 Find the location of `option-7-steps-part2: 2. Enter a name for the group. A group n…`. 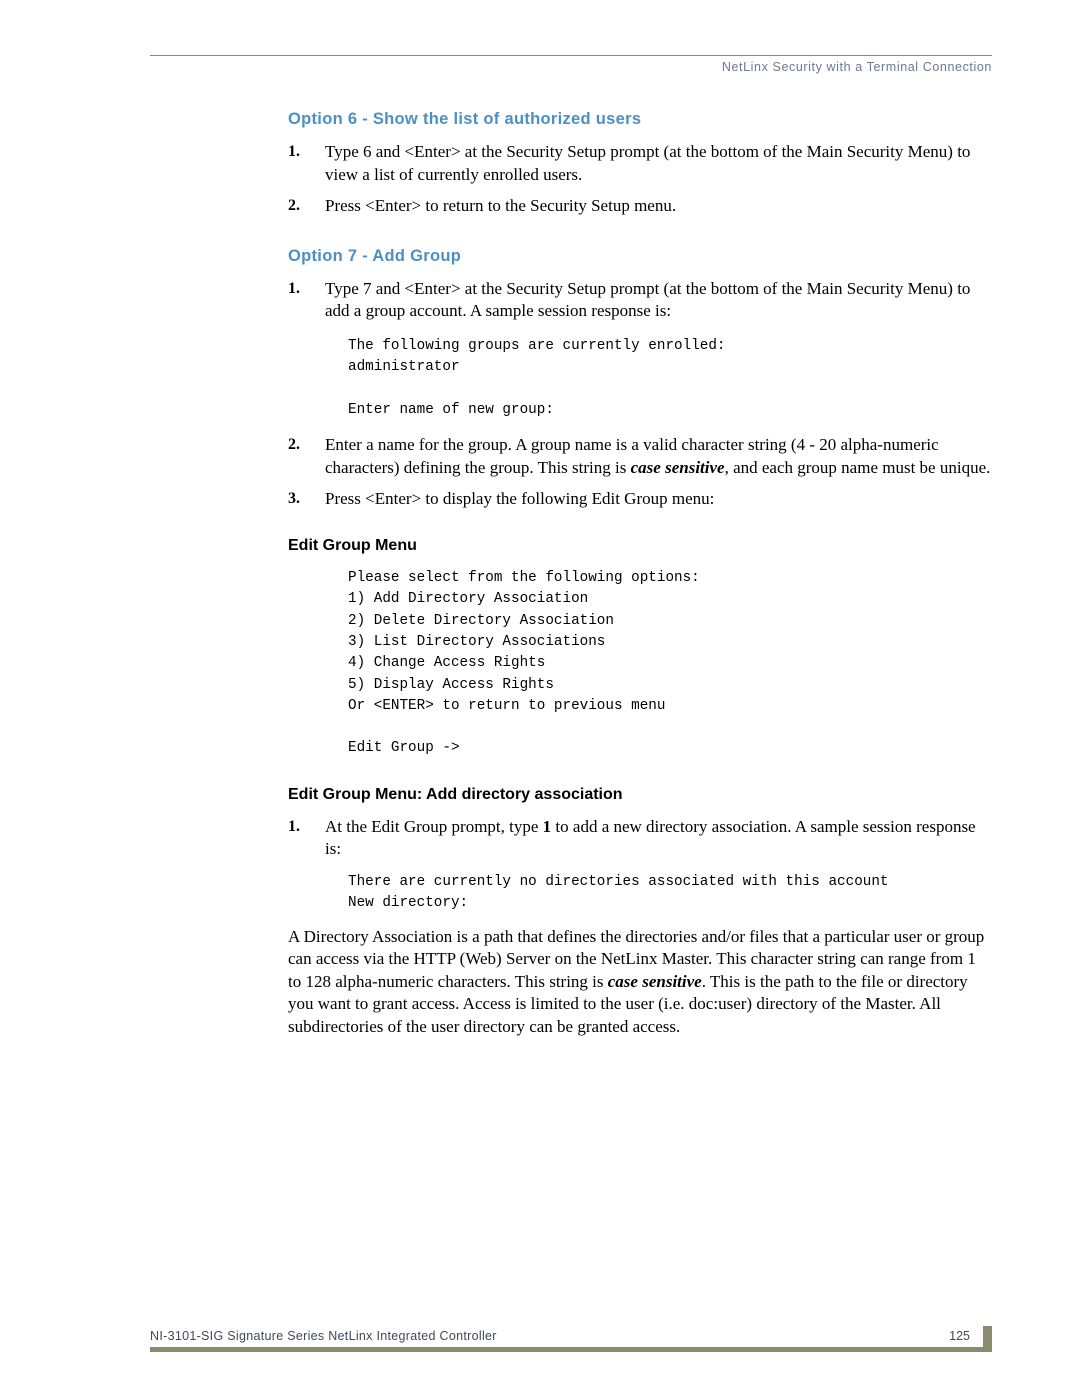

option-7-steps-part2: 2. Enter a name for the group. A group n… is located at coordinates (640, 472).